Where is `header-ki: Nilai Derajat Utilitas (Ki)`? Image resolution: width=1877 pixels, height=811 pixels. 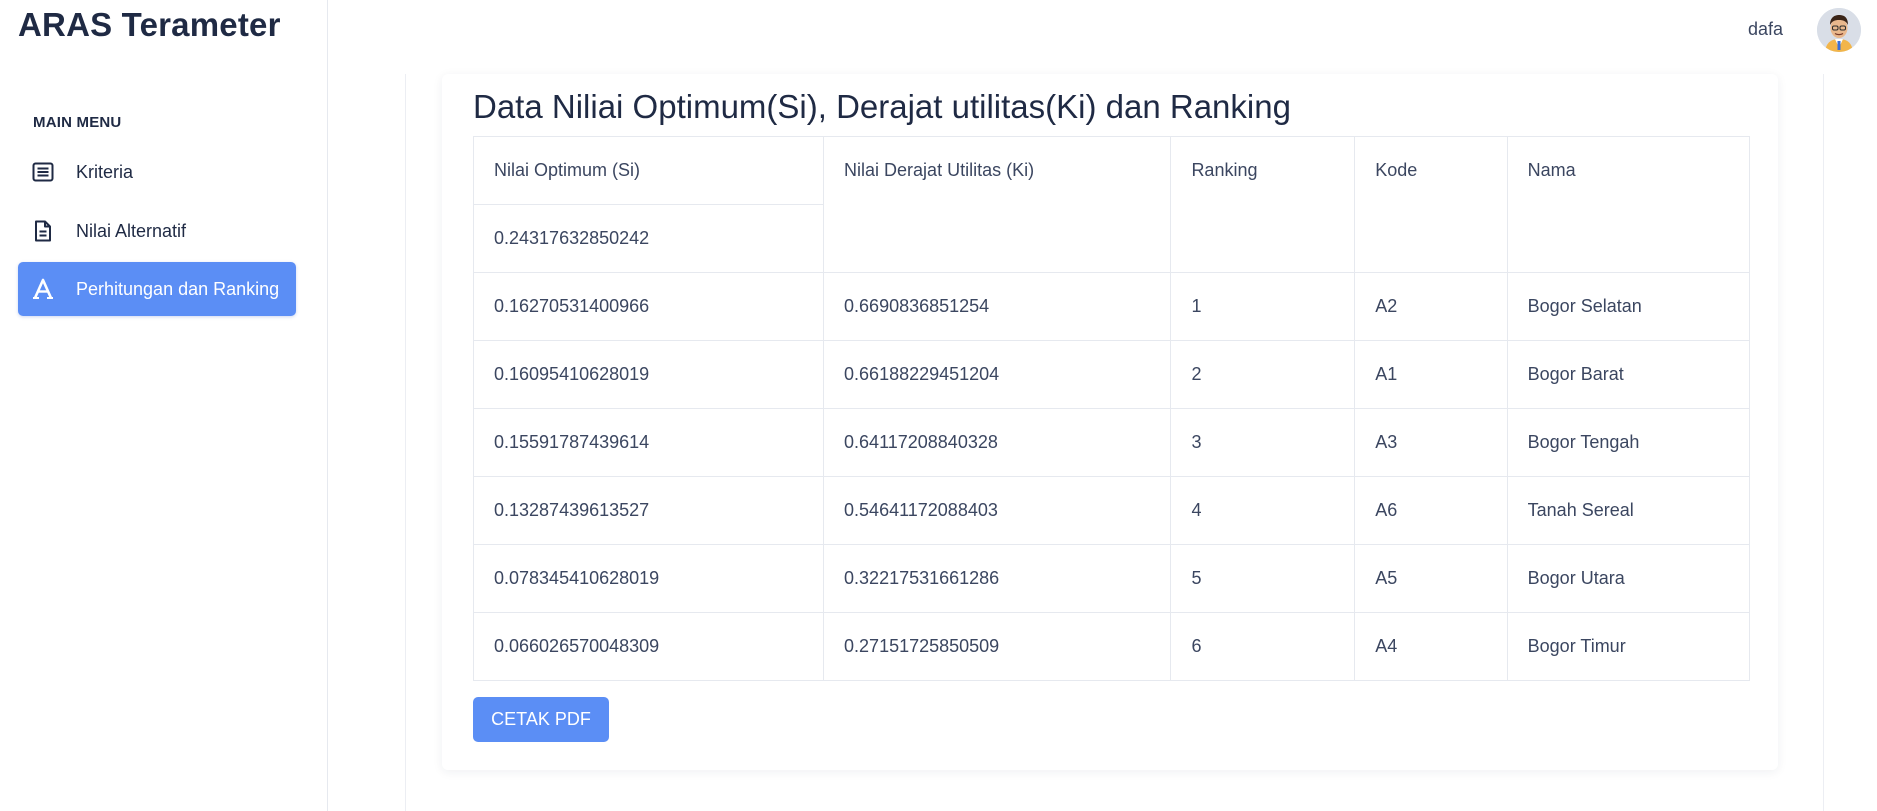 header-ki: Nilai Derajat Utilitas (Ki) is located at coordinates (997, 204).